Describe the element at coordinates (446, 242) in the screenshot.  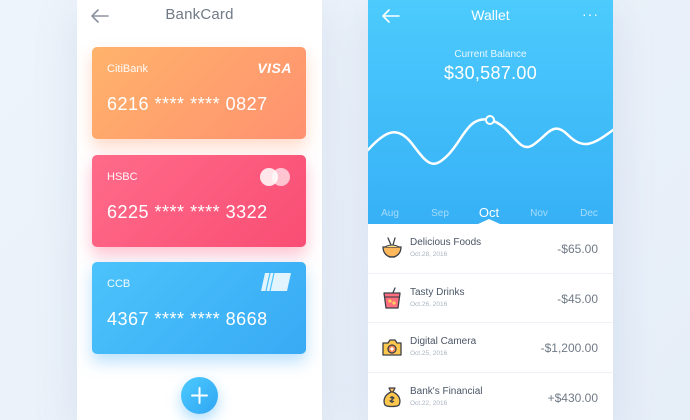
I see `transaction-name: Delicious Foods` at that location.